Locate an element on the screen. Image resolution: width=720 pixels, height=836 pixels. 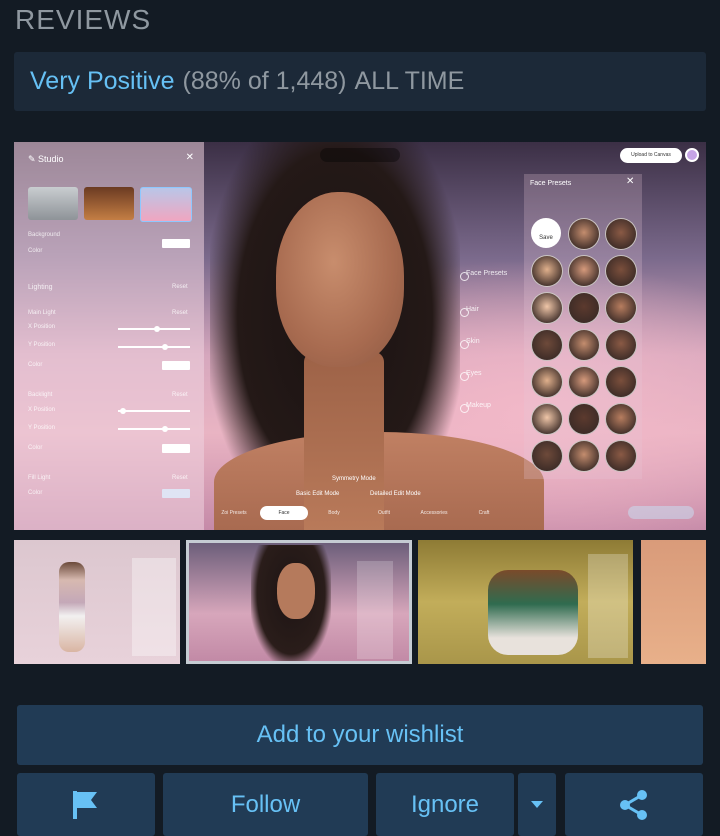
tab-accessories: Accessories is located at coordinates (434, 513).